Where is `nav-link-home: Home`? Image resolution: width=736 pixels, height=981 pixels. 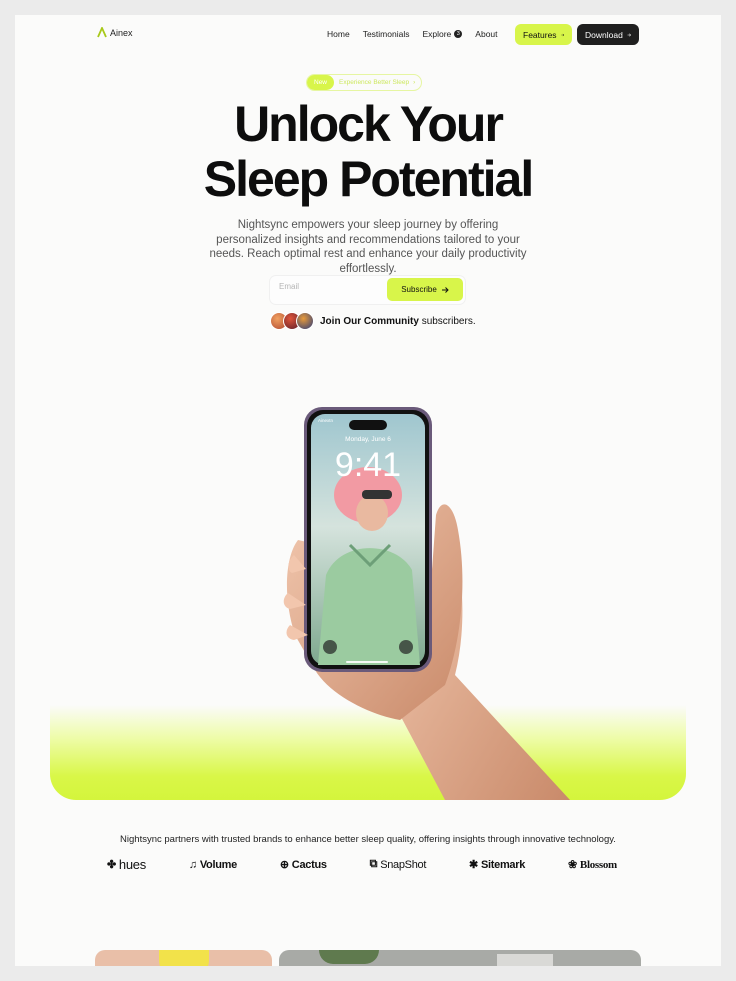
nav-link-home: Home is located at coordinates (338, 34).